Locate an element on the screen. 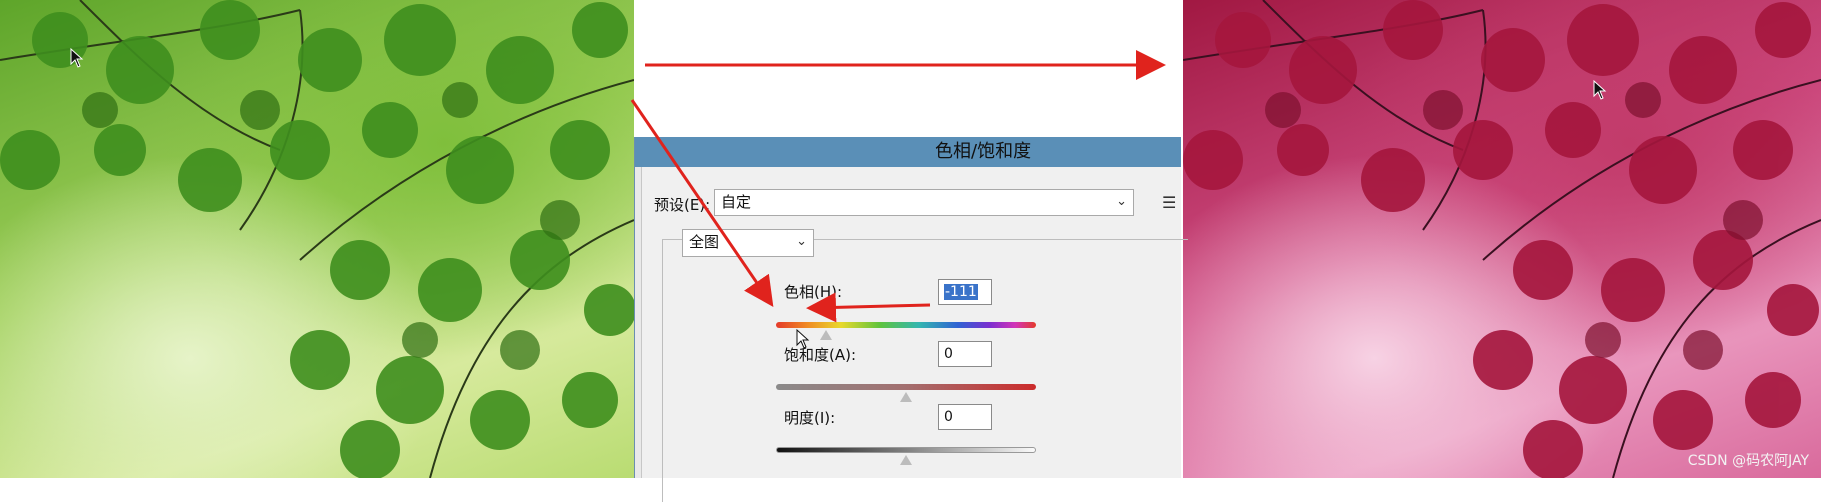  hue-slider-track is located at coordinates (906, 325).